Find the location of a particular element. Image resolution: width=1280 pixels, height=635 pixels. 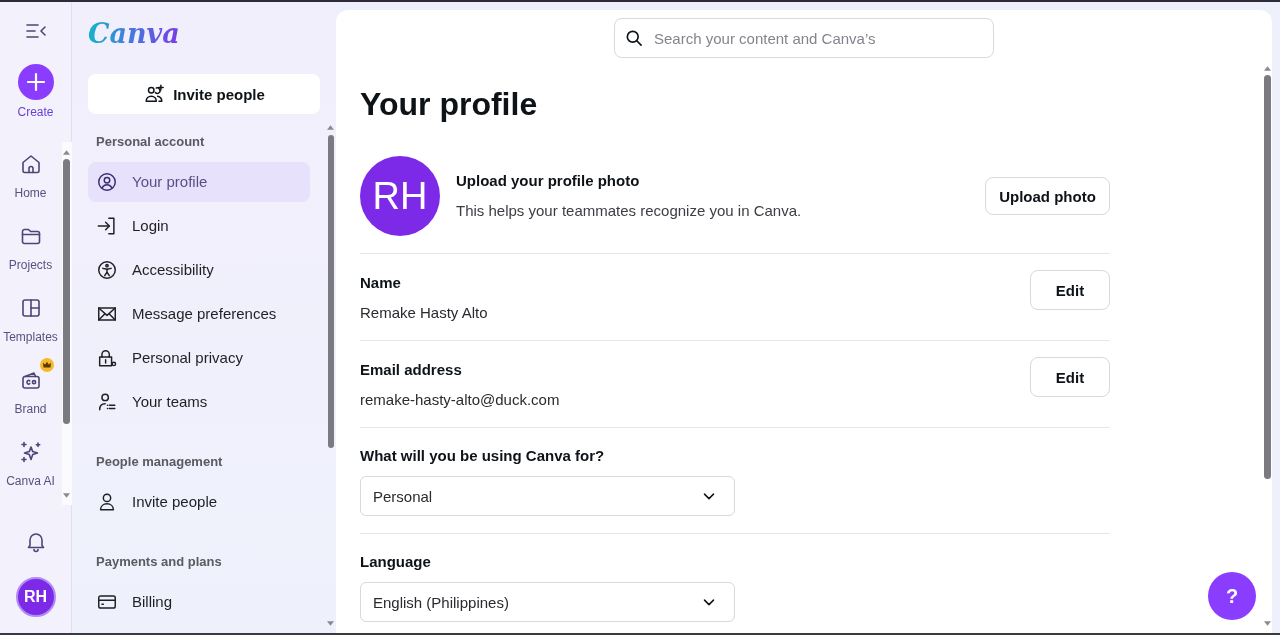

sidebar-item: Personal privacy is located at coordinates (199, 358).